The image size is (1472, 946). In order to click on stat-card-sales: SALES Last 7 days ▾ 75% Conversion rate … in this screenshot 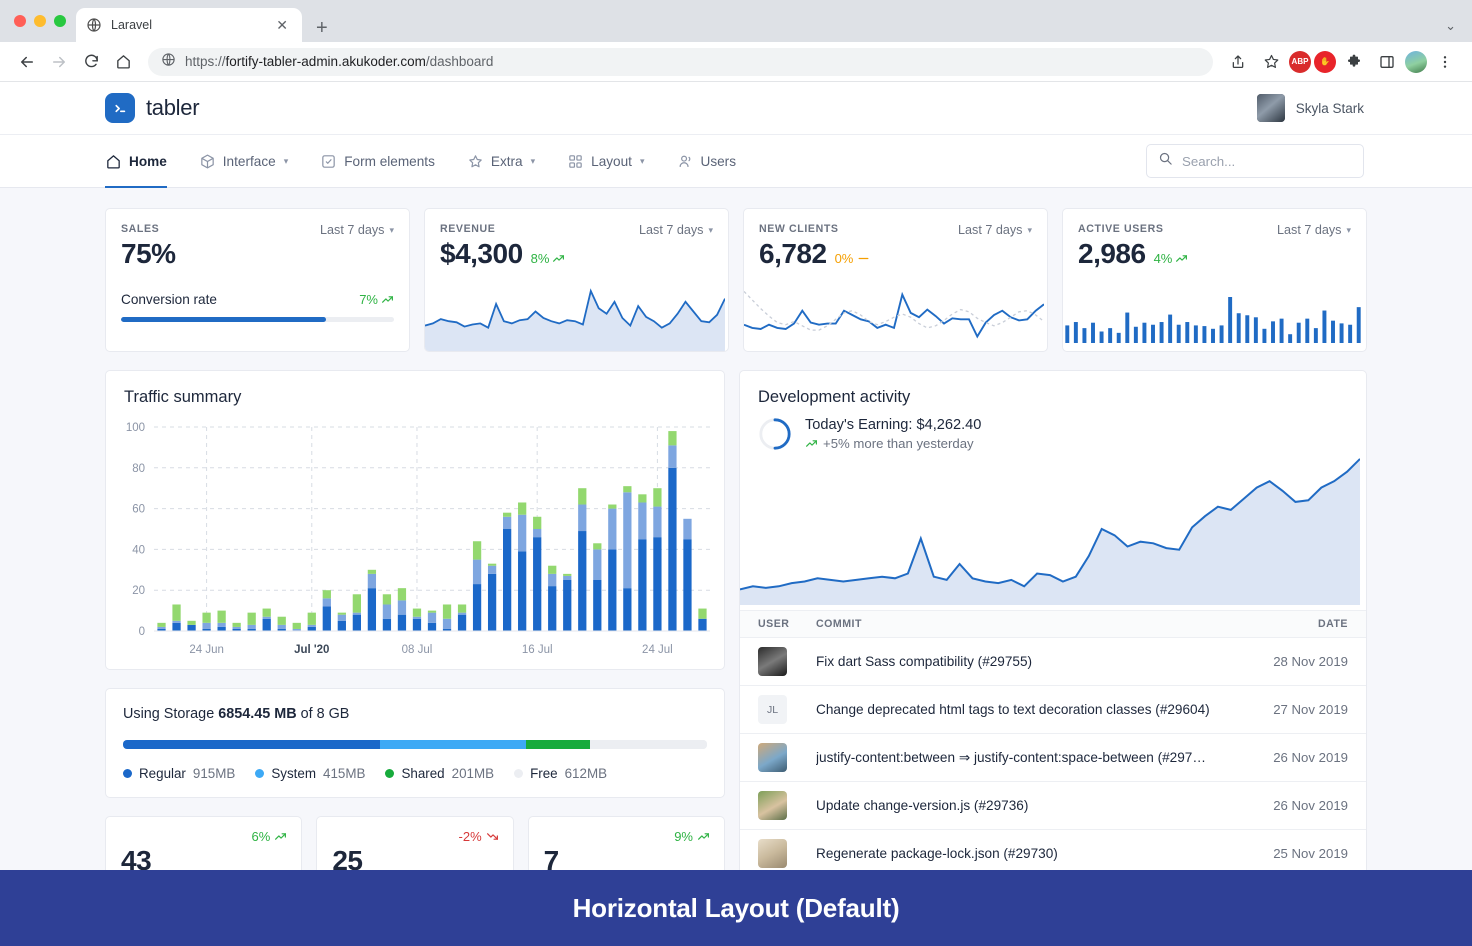, I will do `click(257, 280)`.